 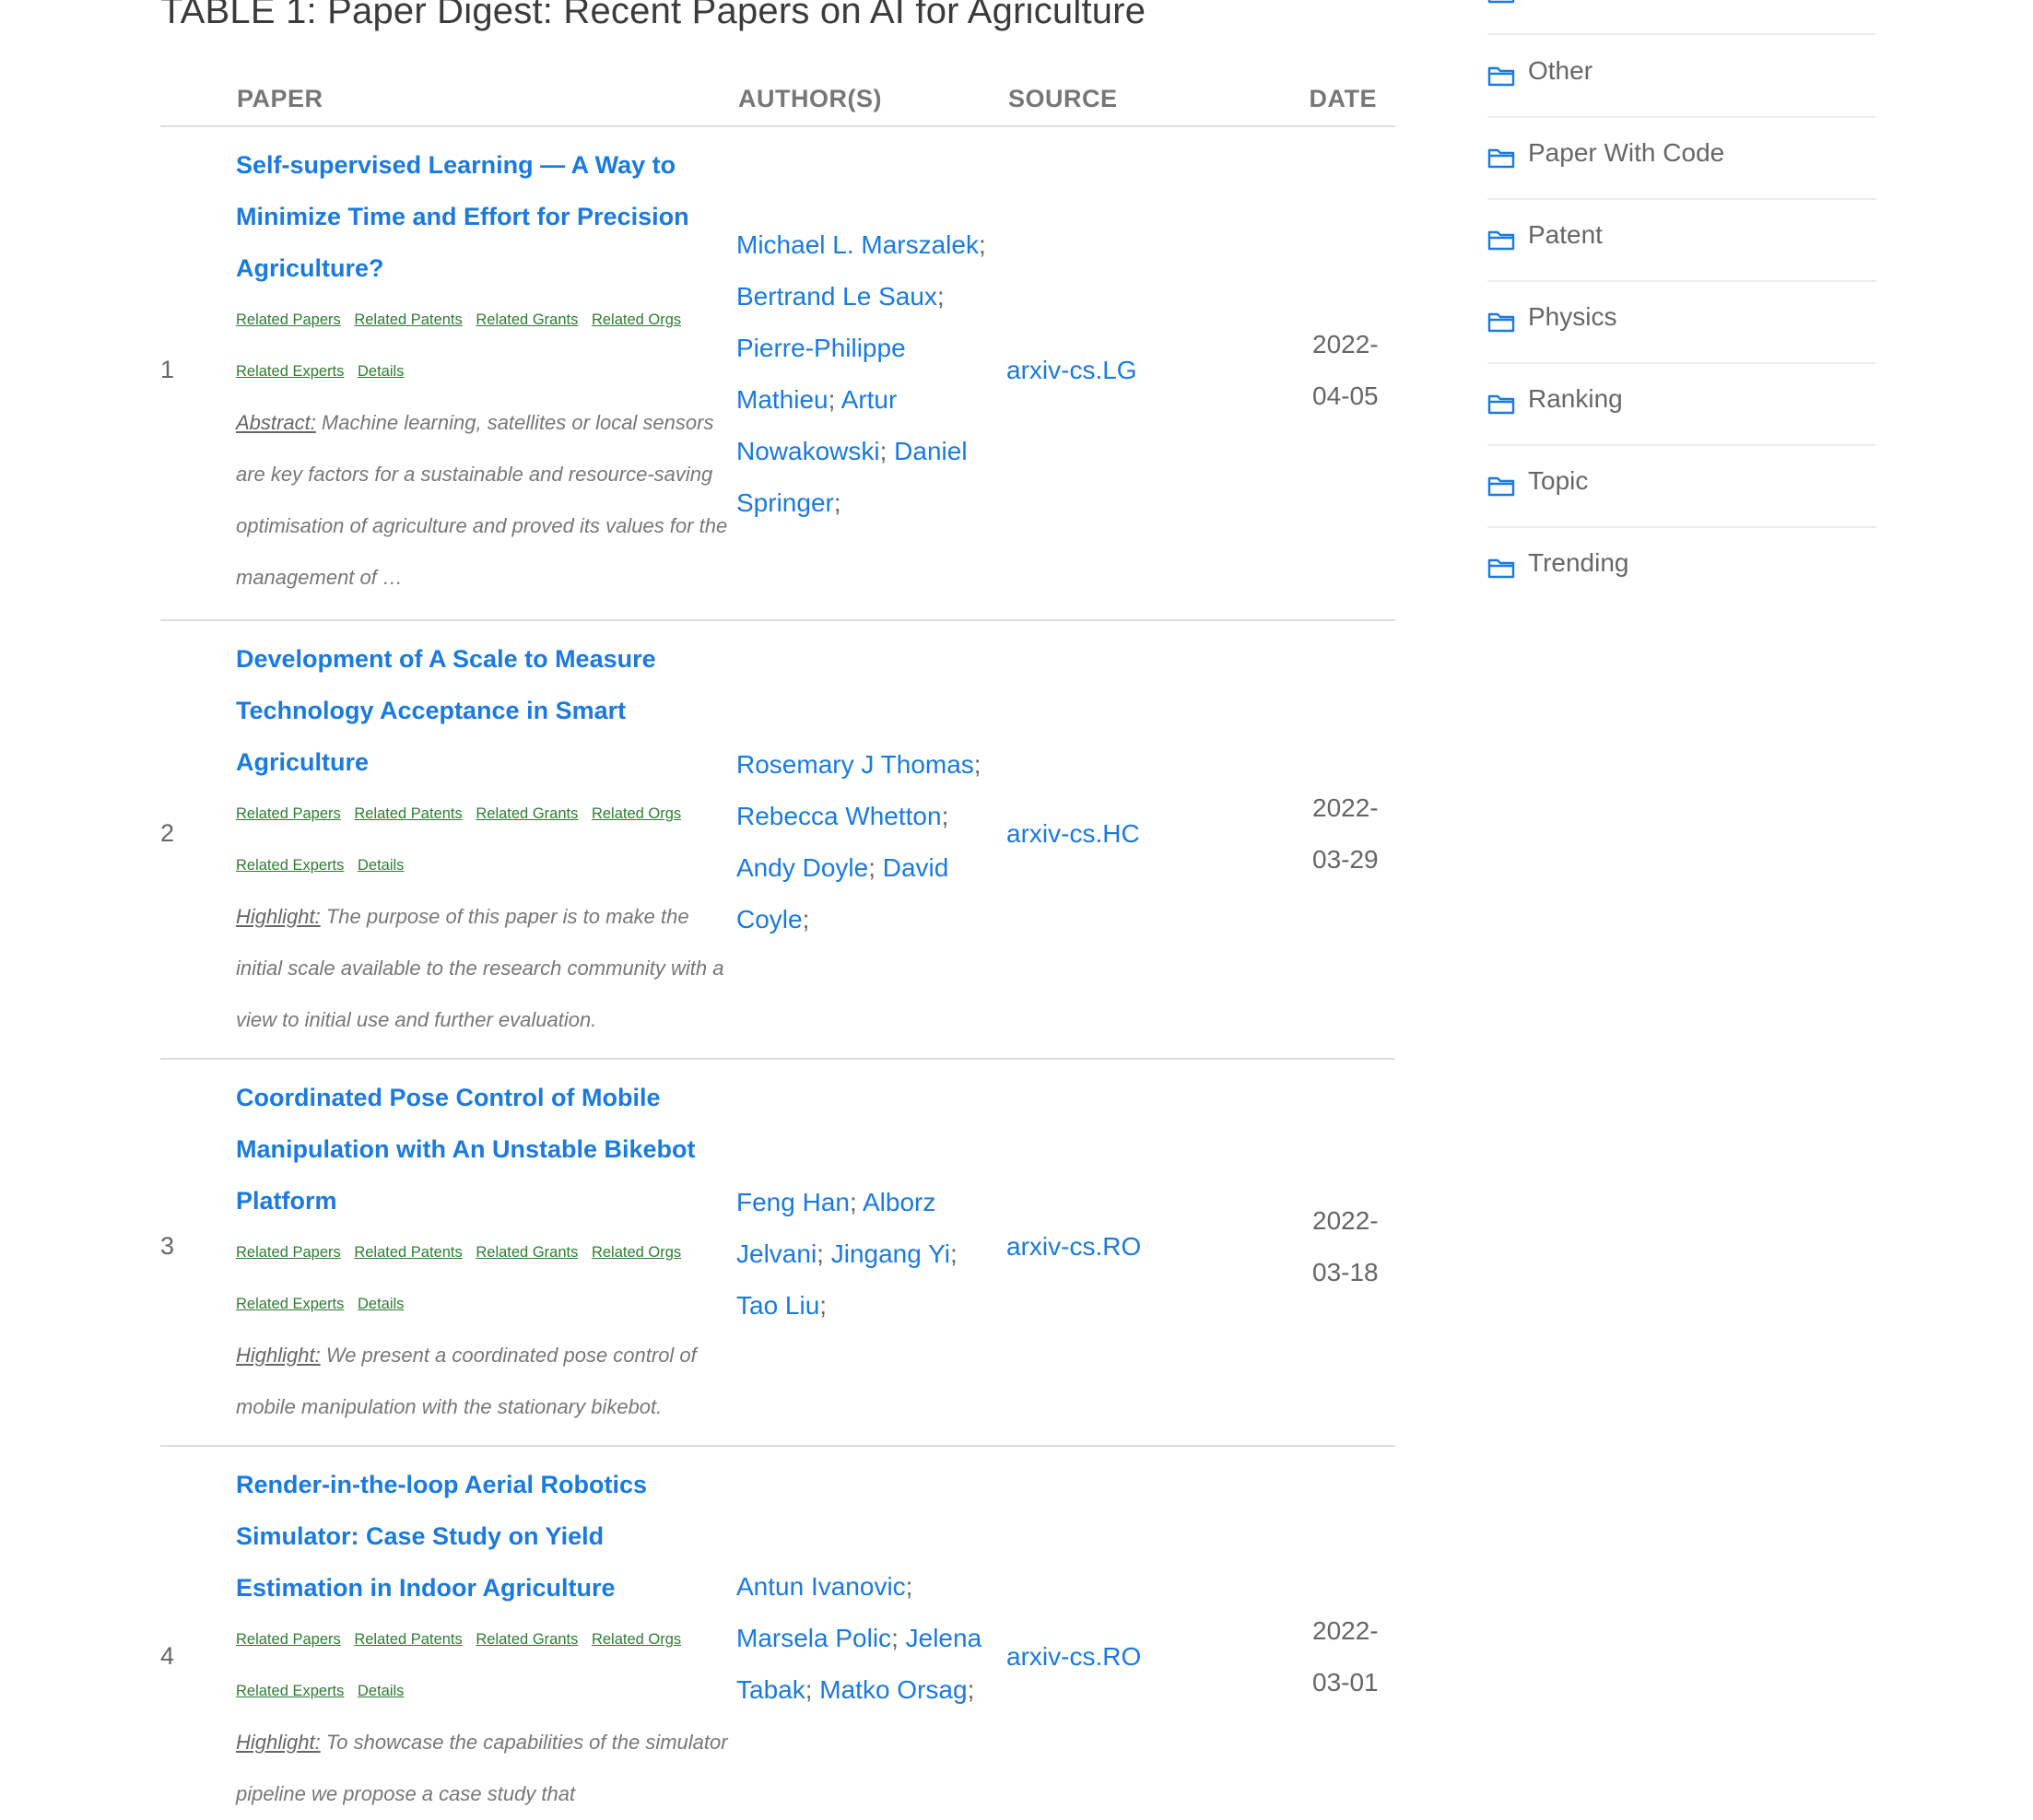 I want to click on sidebar-item-physics: Physics, so click(x=1681, y=322).